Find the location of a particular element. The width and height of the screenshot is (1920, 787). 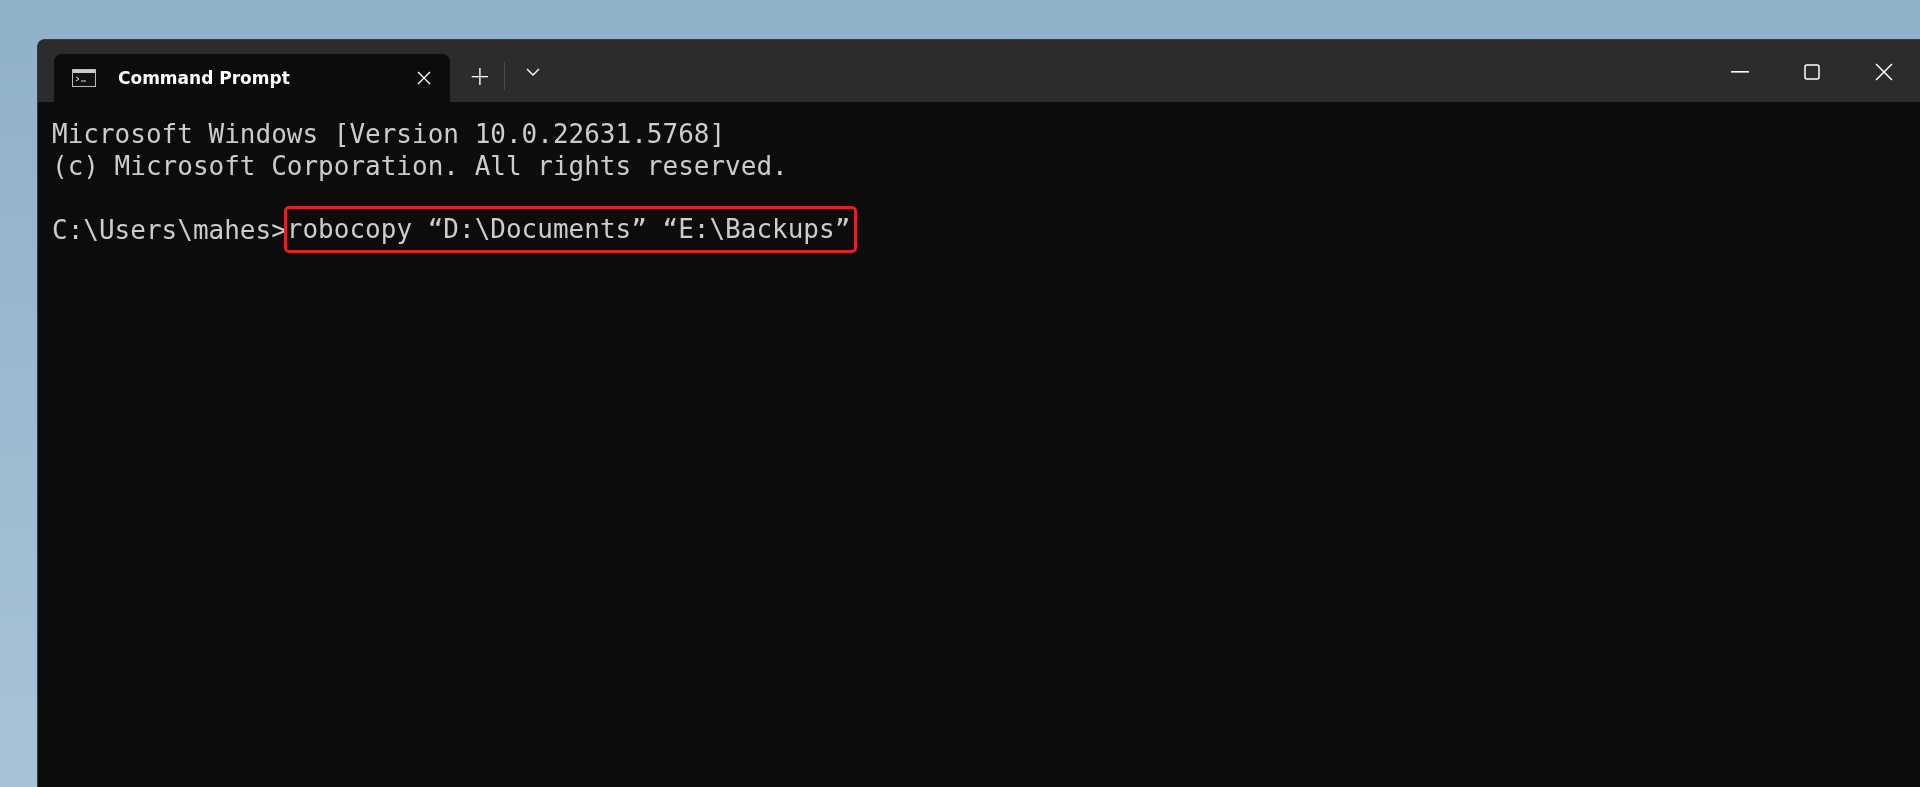

close-icon is located at coordinates (1884, 72).